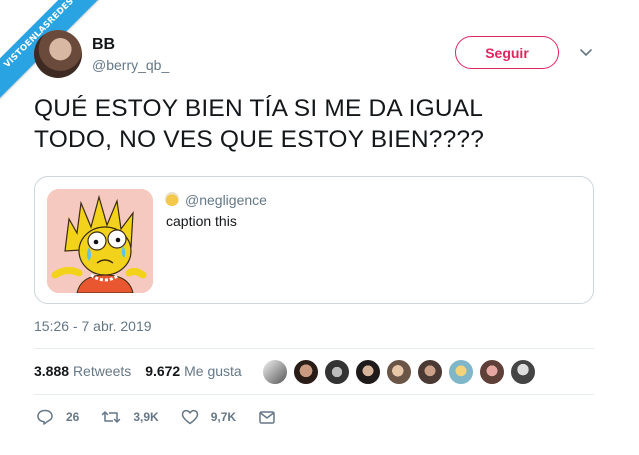  What do you see at coordinates (57, 417) in the screenshot?
I see `reply-button: 26` at bounding box center [57, 417].